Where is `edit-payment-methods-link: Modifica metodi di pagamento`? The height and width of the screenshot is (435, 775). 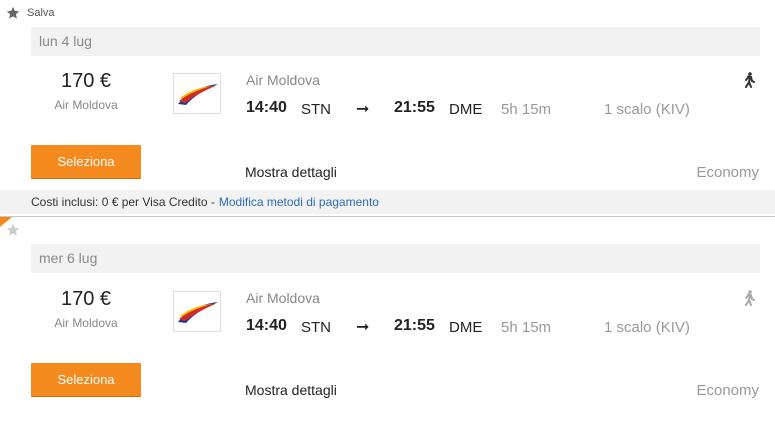 edit-payment-methods-link: Modifica metodi di pagamento is located at coordinates (299, 202).